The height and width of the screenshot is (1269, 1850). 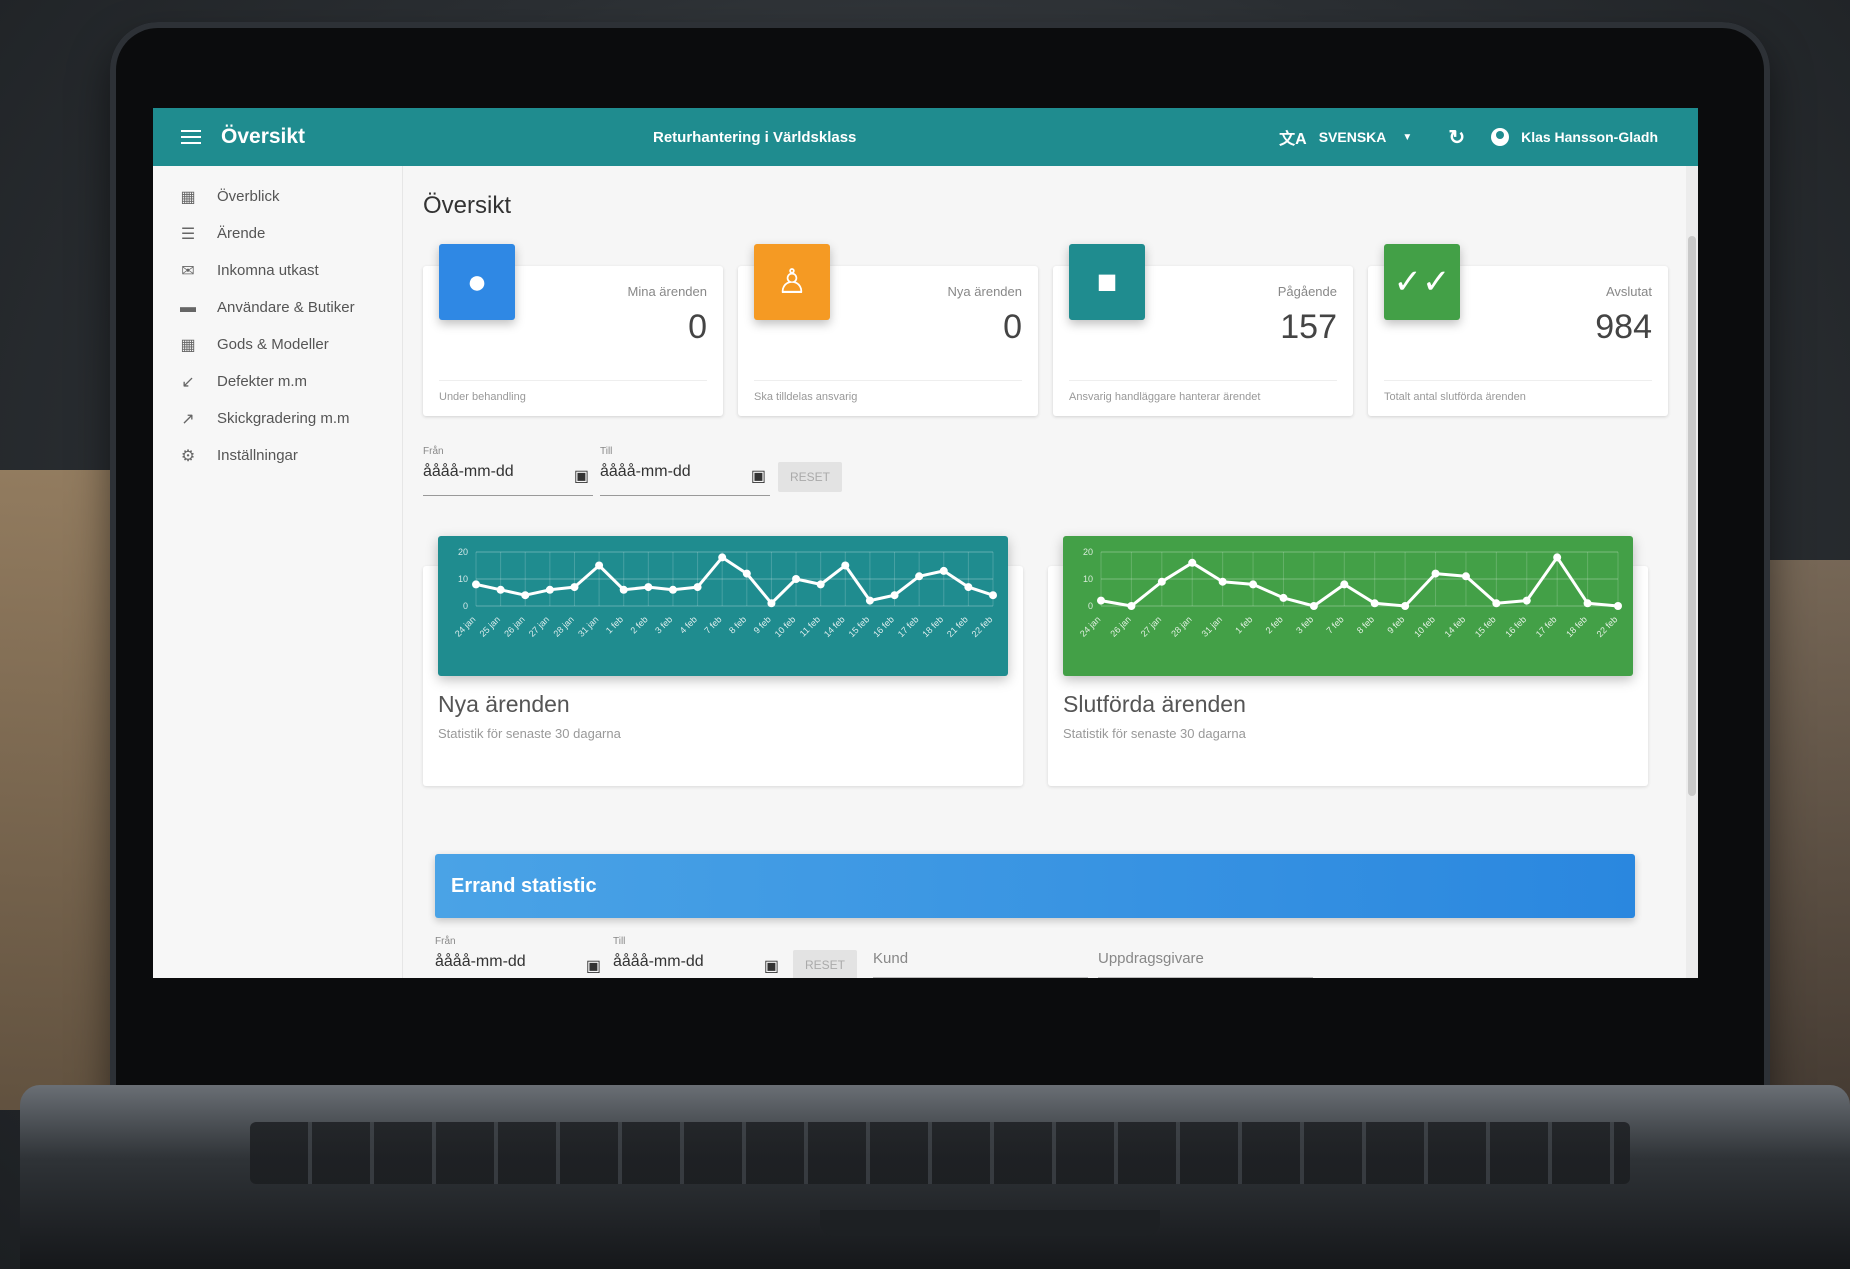 What do you see at coordinates (990, 1223) in the screenshot?
I see `laptop-notch` at bounding box center [990, 1223].